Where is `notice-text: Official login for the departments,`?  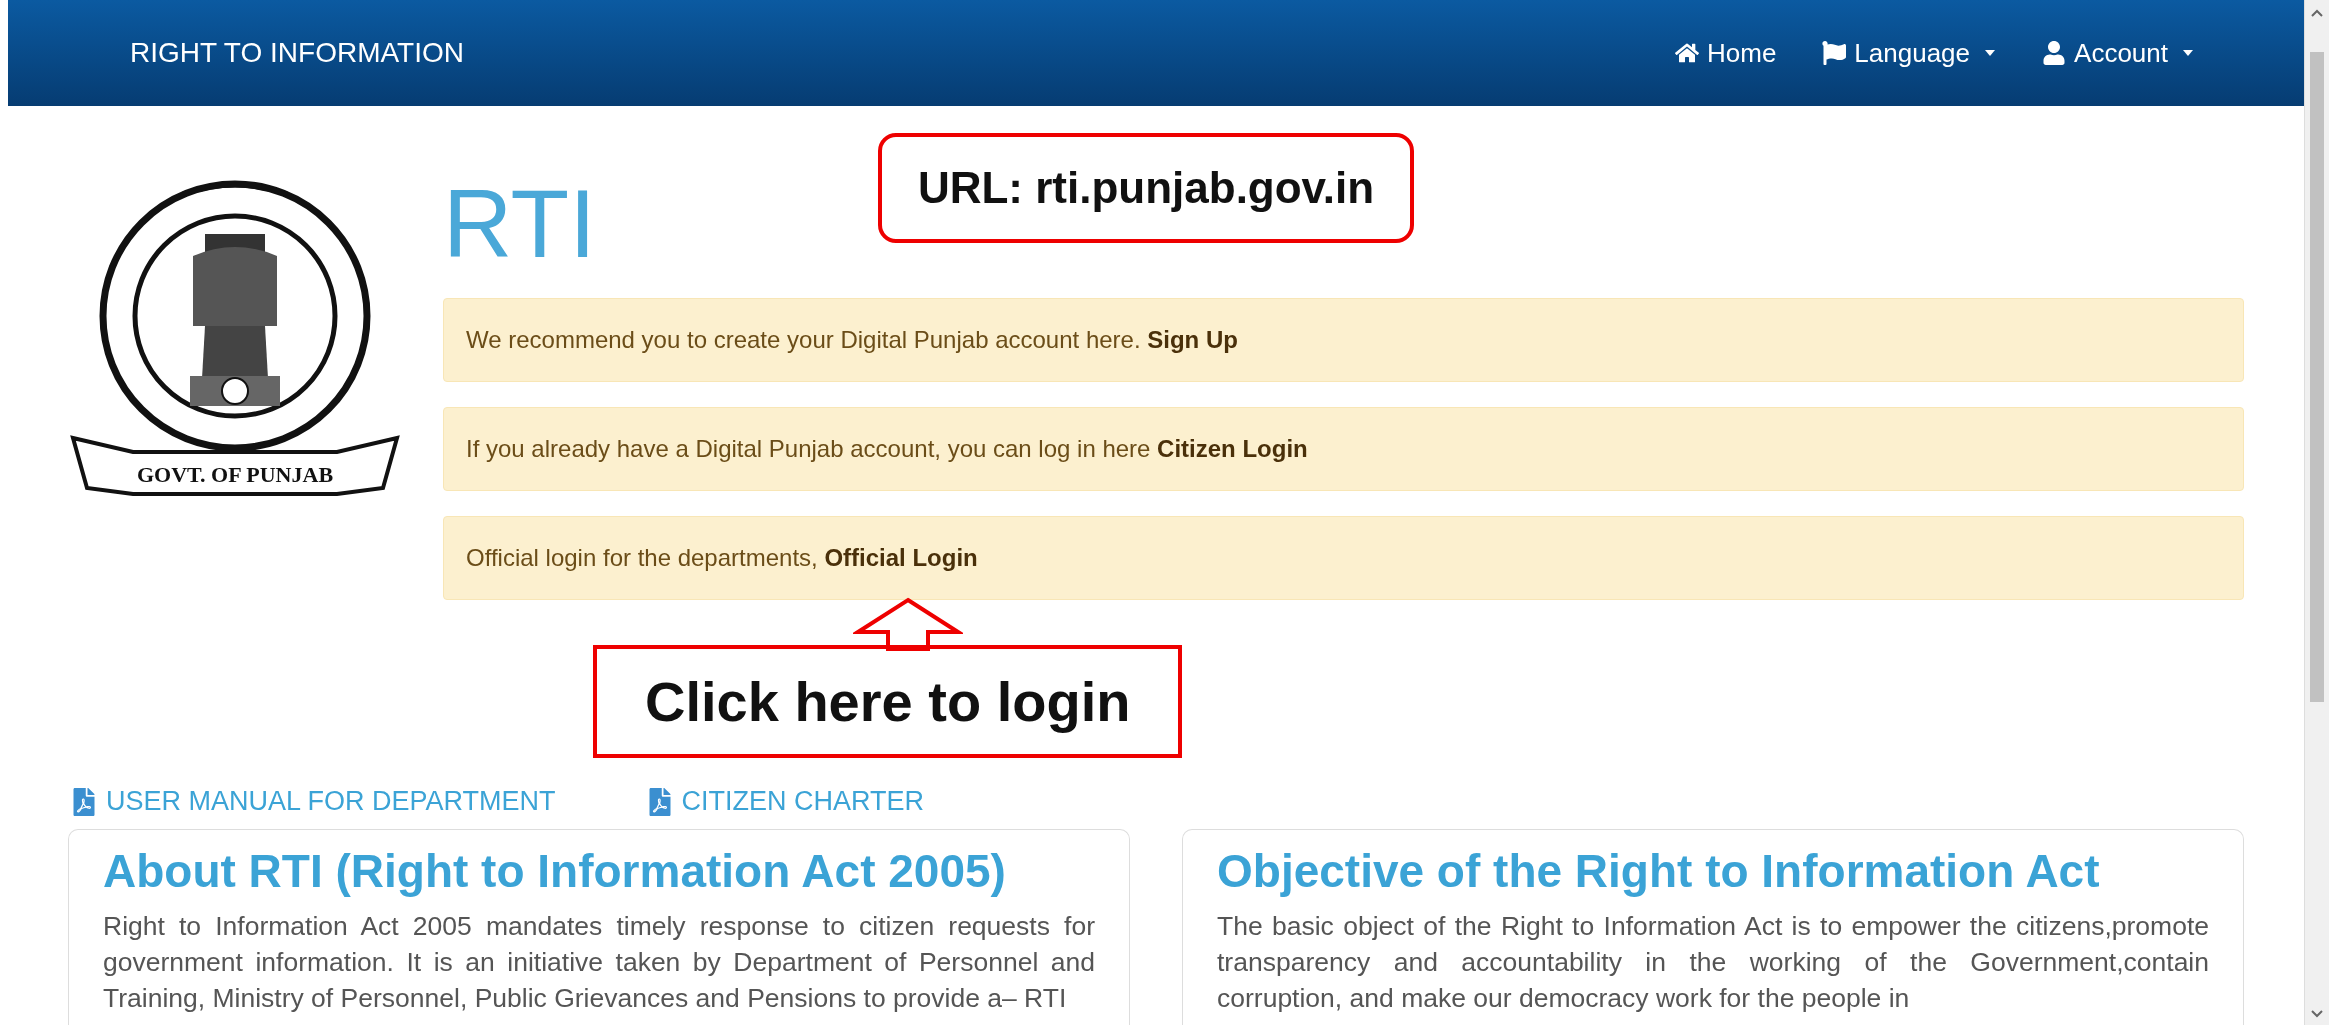
notice-text: Official login for the departments, is located at coordinates (642, 558).